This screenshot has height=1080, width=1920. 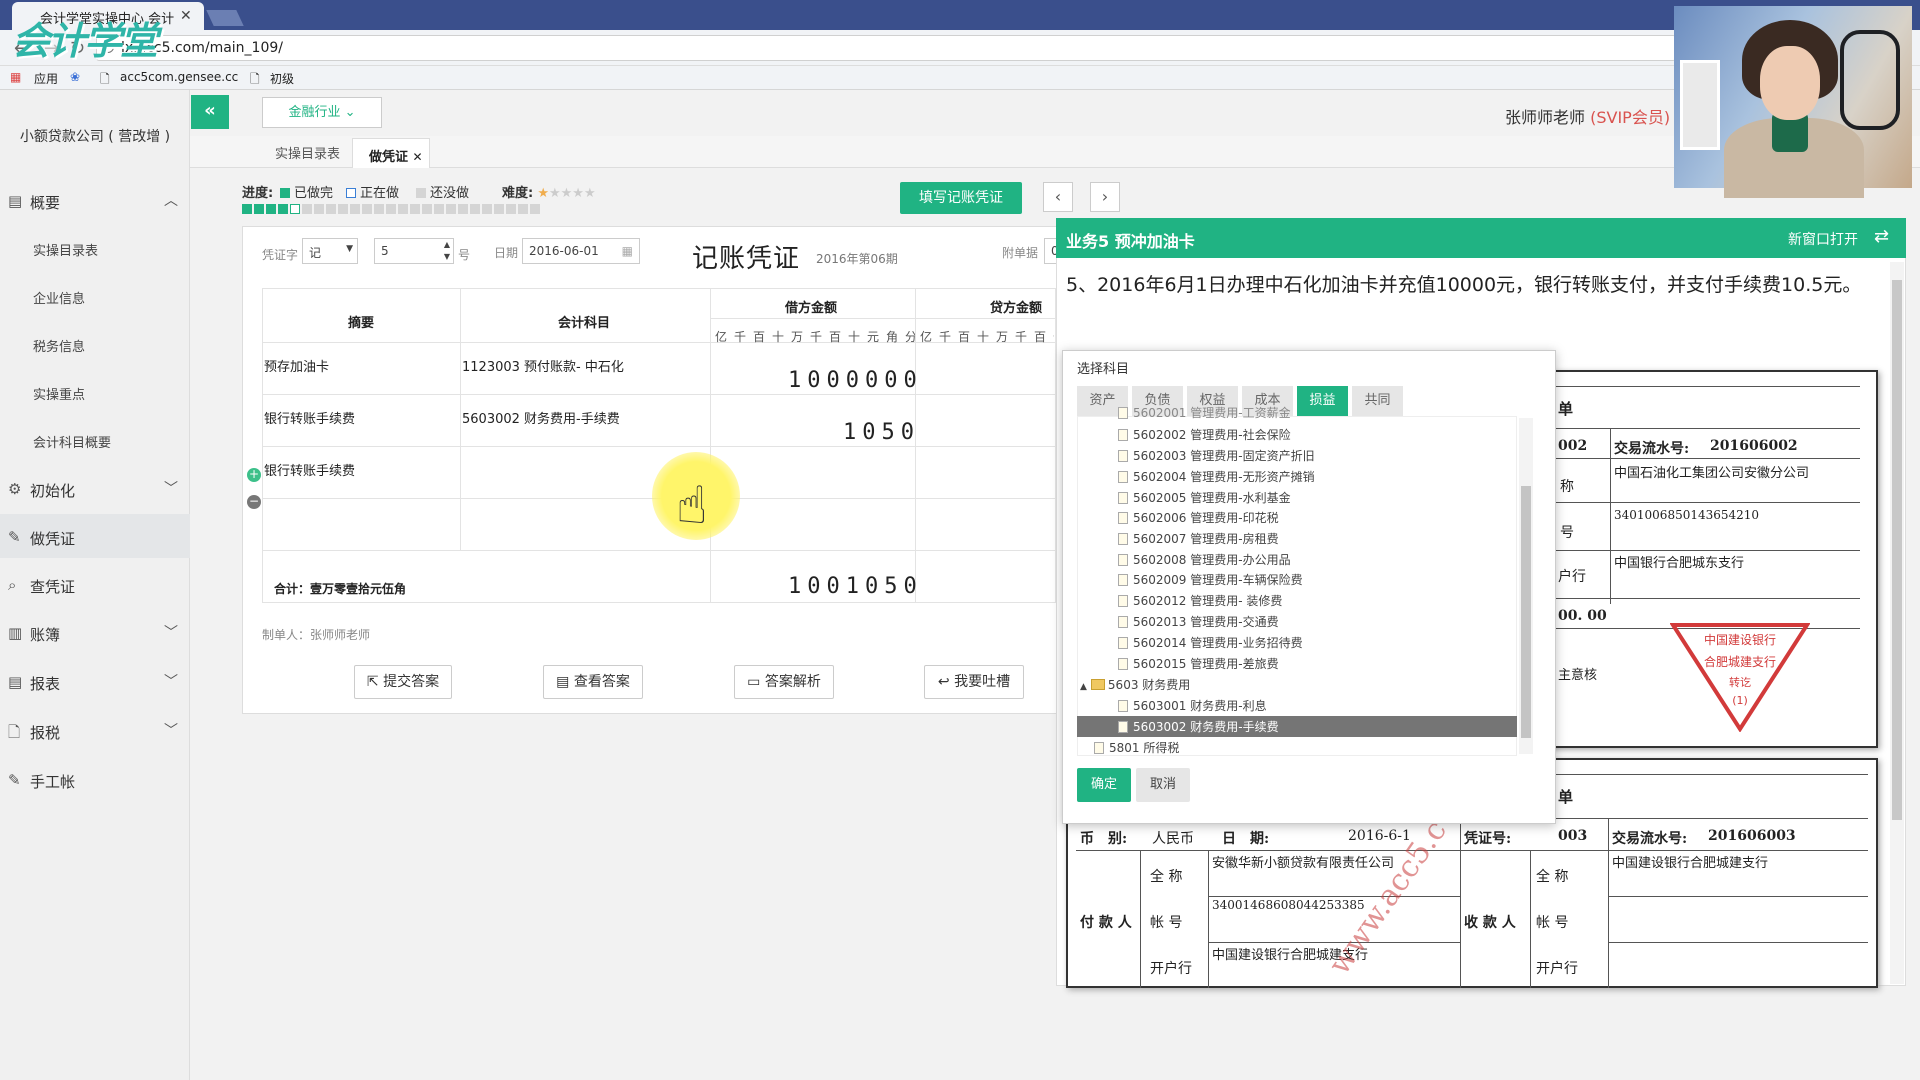 What do you see at coordinates (1058, 197) in the screenshot?
I see `prev-button: ‹` at bounding box center [1058, 197].